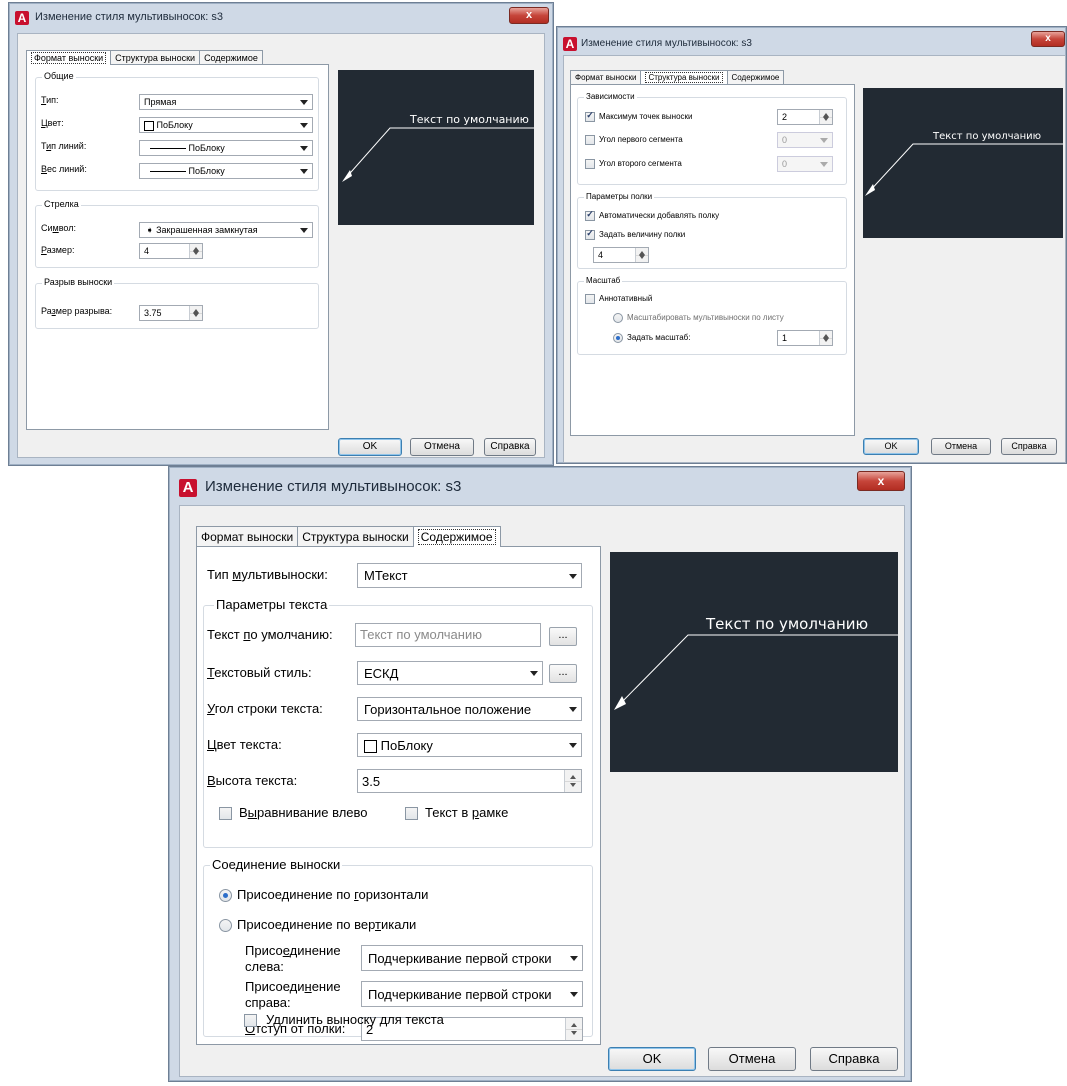 This screenshot has height=1086, width=1067. I want to click on break-size-label: Размер разрыва:, so click(77, 311).